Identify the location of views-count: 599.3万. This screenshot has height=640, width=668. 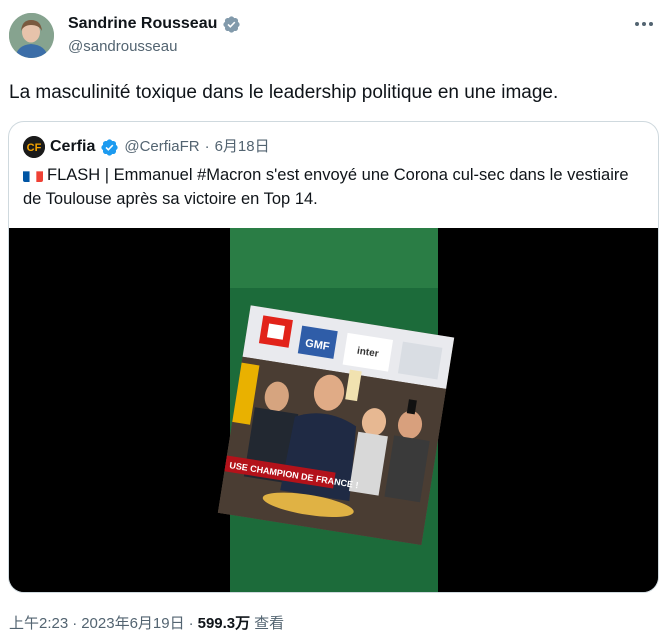
(224, 623).